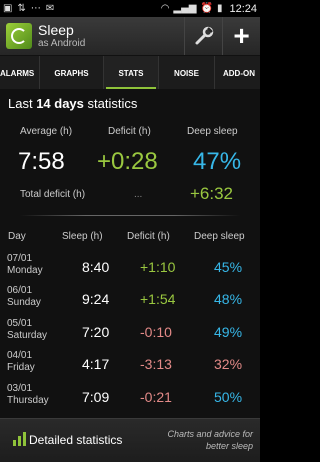 The width and height of the screenshot is (320, 462). Describe the element at coordinates (96, 364) in the screenshot. I see `row-sleep: 4:17` at that location.